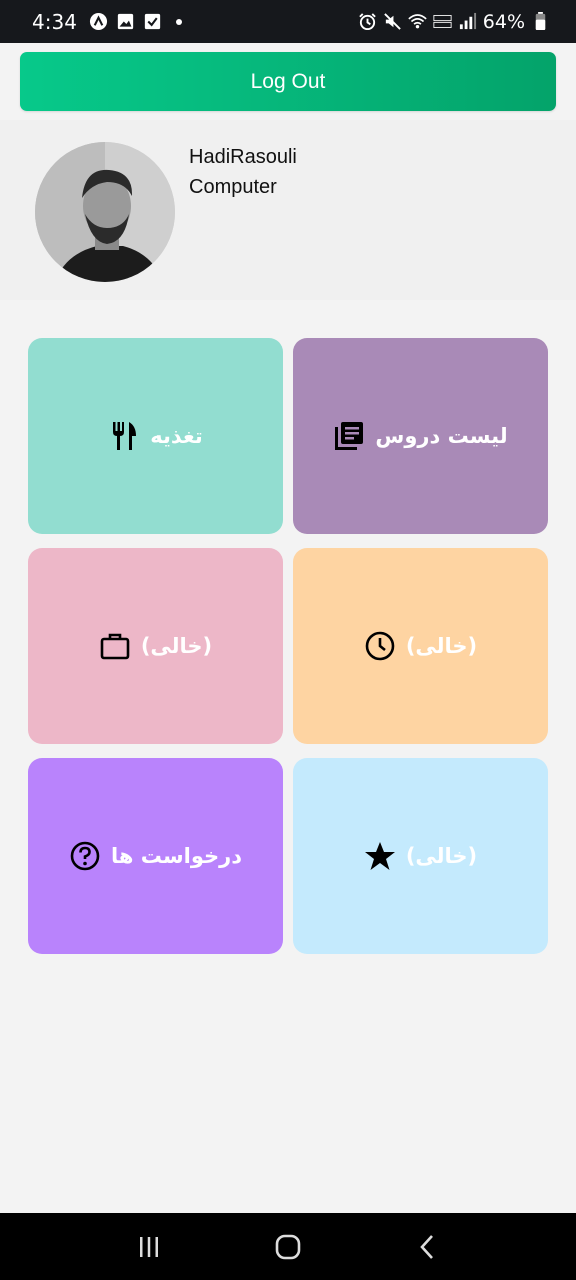  I want to click on logout-label: Log Out, so click(288, 81).